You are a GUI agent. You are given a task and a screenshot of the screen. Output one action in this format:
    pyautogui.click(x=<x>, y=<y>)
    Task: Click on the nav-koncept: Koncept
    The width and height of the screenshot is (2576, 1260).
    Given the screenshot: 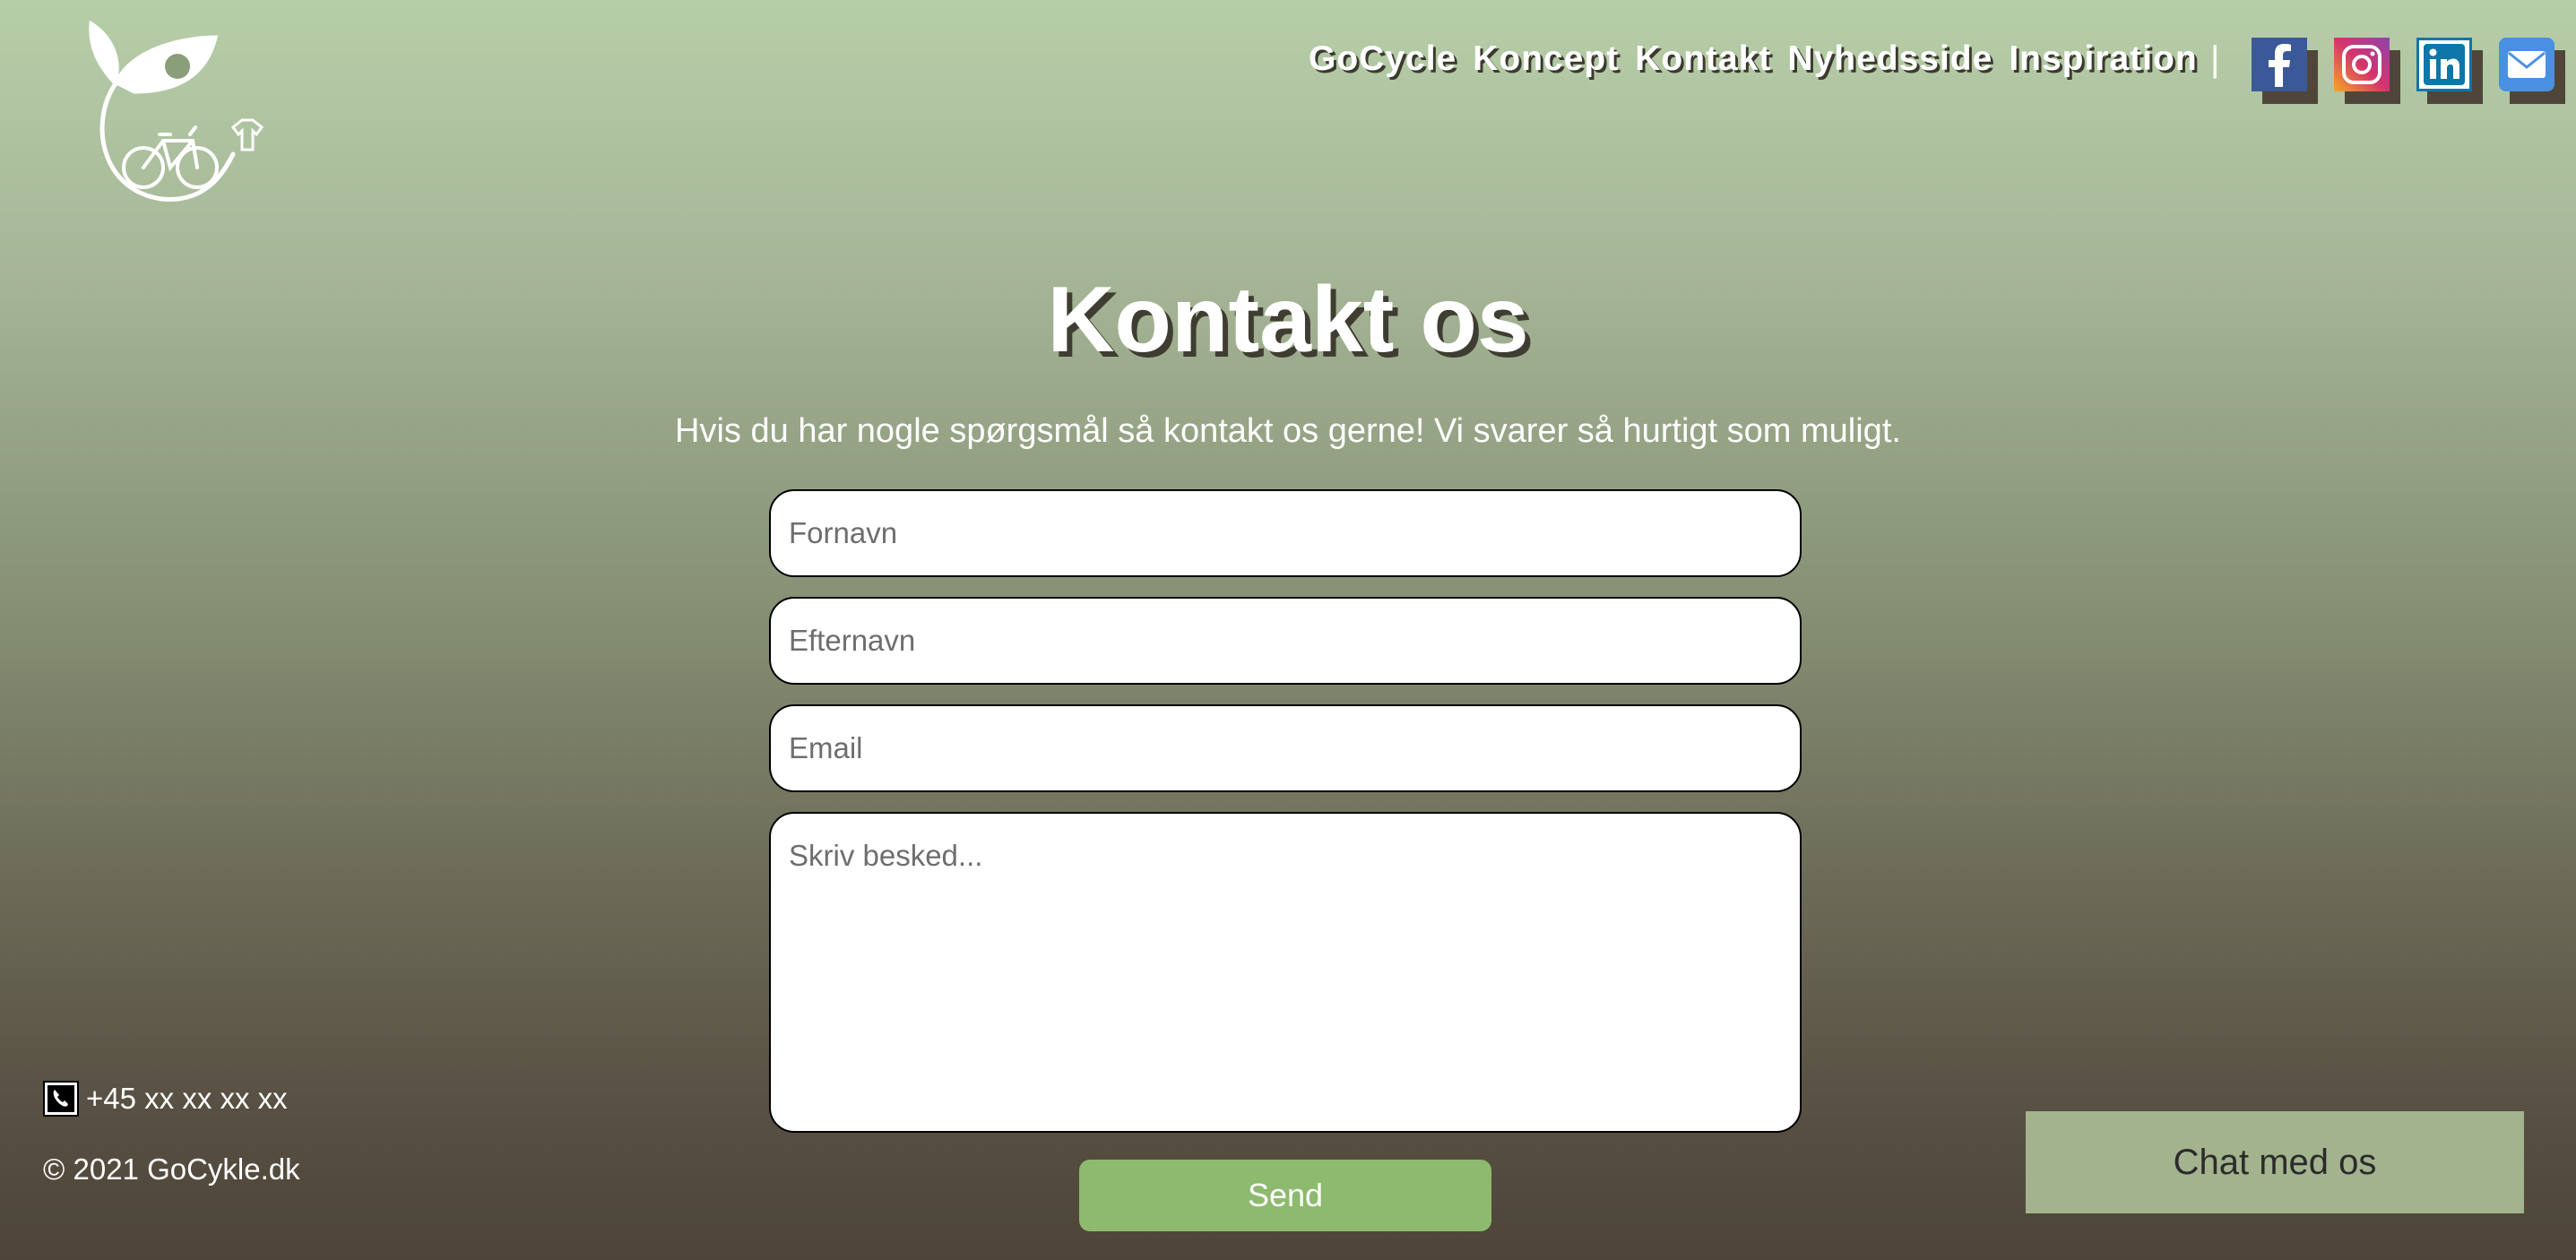 What is the action you would take?
    pyautogui.click(x=1546, y=59)
    